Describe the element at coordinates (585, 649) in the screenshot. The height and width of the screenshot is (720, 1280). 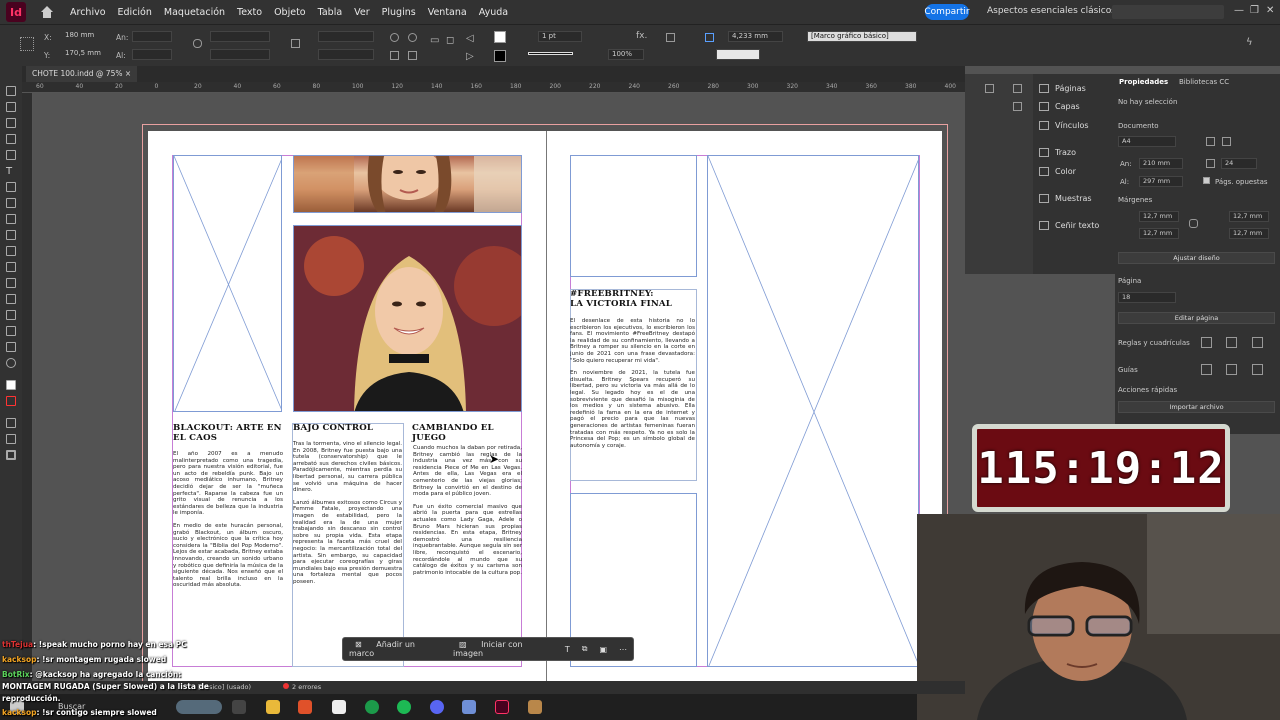
I see `copy-icon: ⧉` at that location.